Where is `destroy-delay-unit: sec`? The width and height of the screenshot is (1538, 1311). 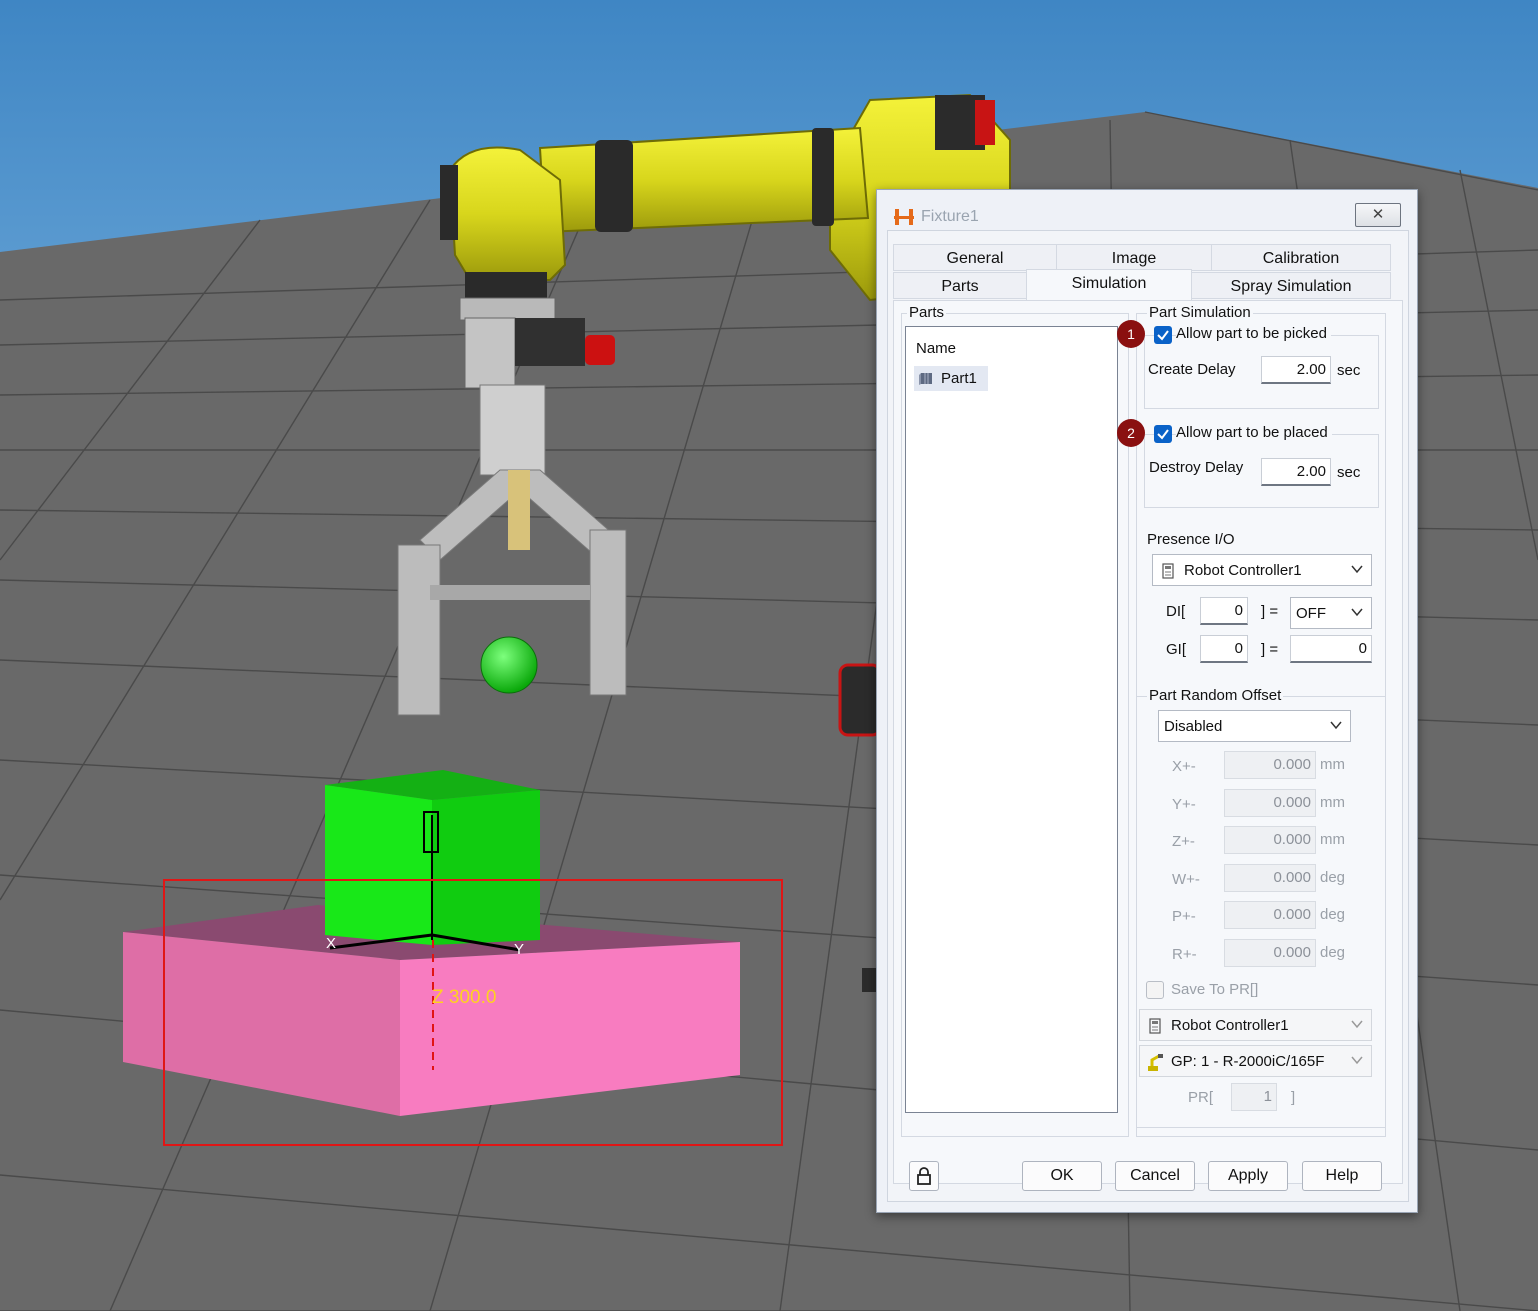 destroy-delay-unit: sec is located at coordinates (1349, 472).